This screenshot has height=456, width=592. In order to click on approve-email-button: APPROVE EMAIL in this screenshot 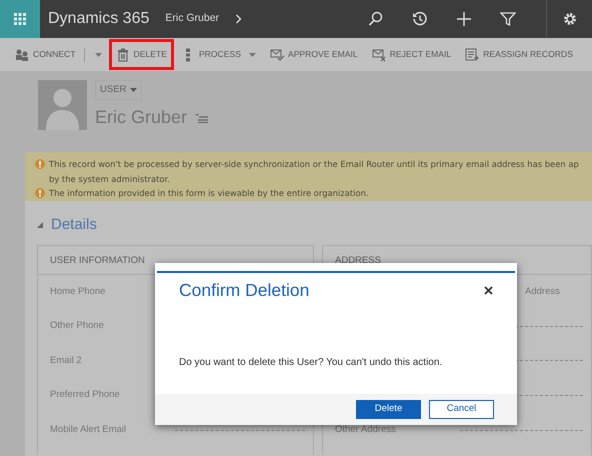, I will do `click(313, 54)`.